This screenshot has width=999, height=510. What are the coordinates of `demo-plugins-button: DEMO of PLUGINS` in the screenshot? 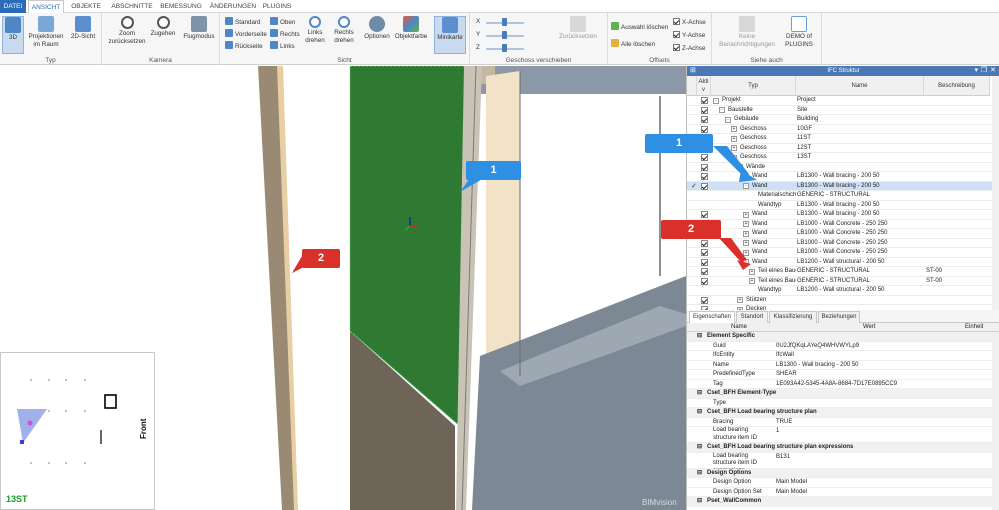 It's located at (799, 32).